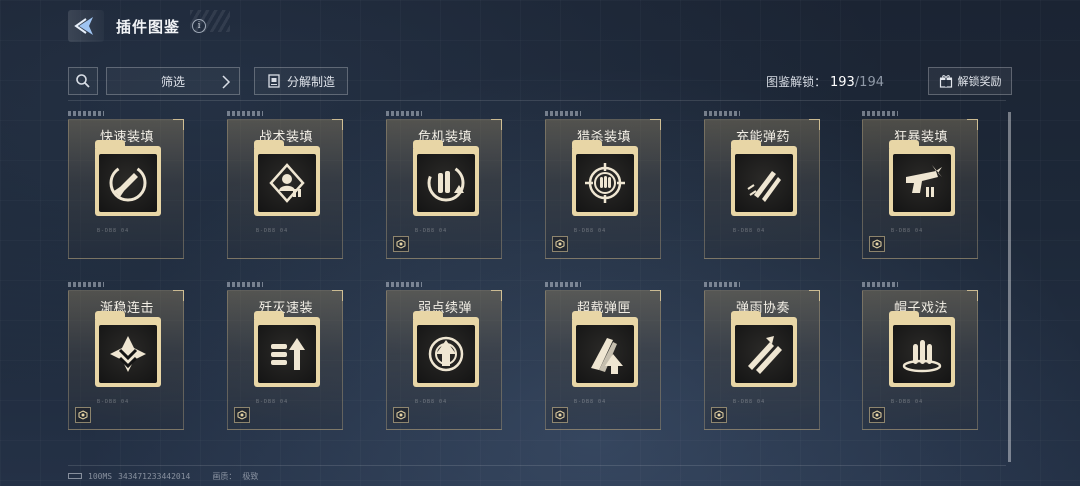  What do you see at coordinates (126, 308) in the screenshot?
I see `plugin-name: 渐稳连击` at bounding box center [126, 308].